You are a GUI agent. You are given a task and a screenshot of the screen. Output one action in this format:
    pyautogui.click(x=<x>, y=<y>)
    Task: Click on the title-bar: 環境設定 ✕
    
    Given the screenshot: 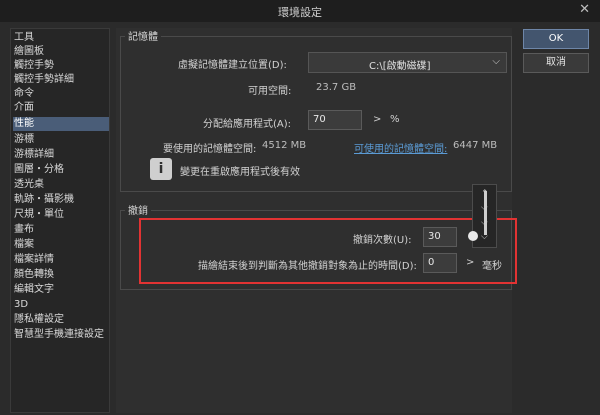 What is the action you would take?
    pyautogui.click(x=300, y=11)
    